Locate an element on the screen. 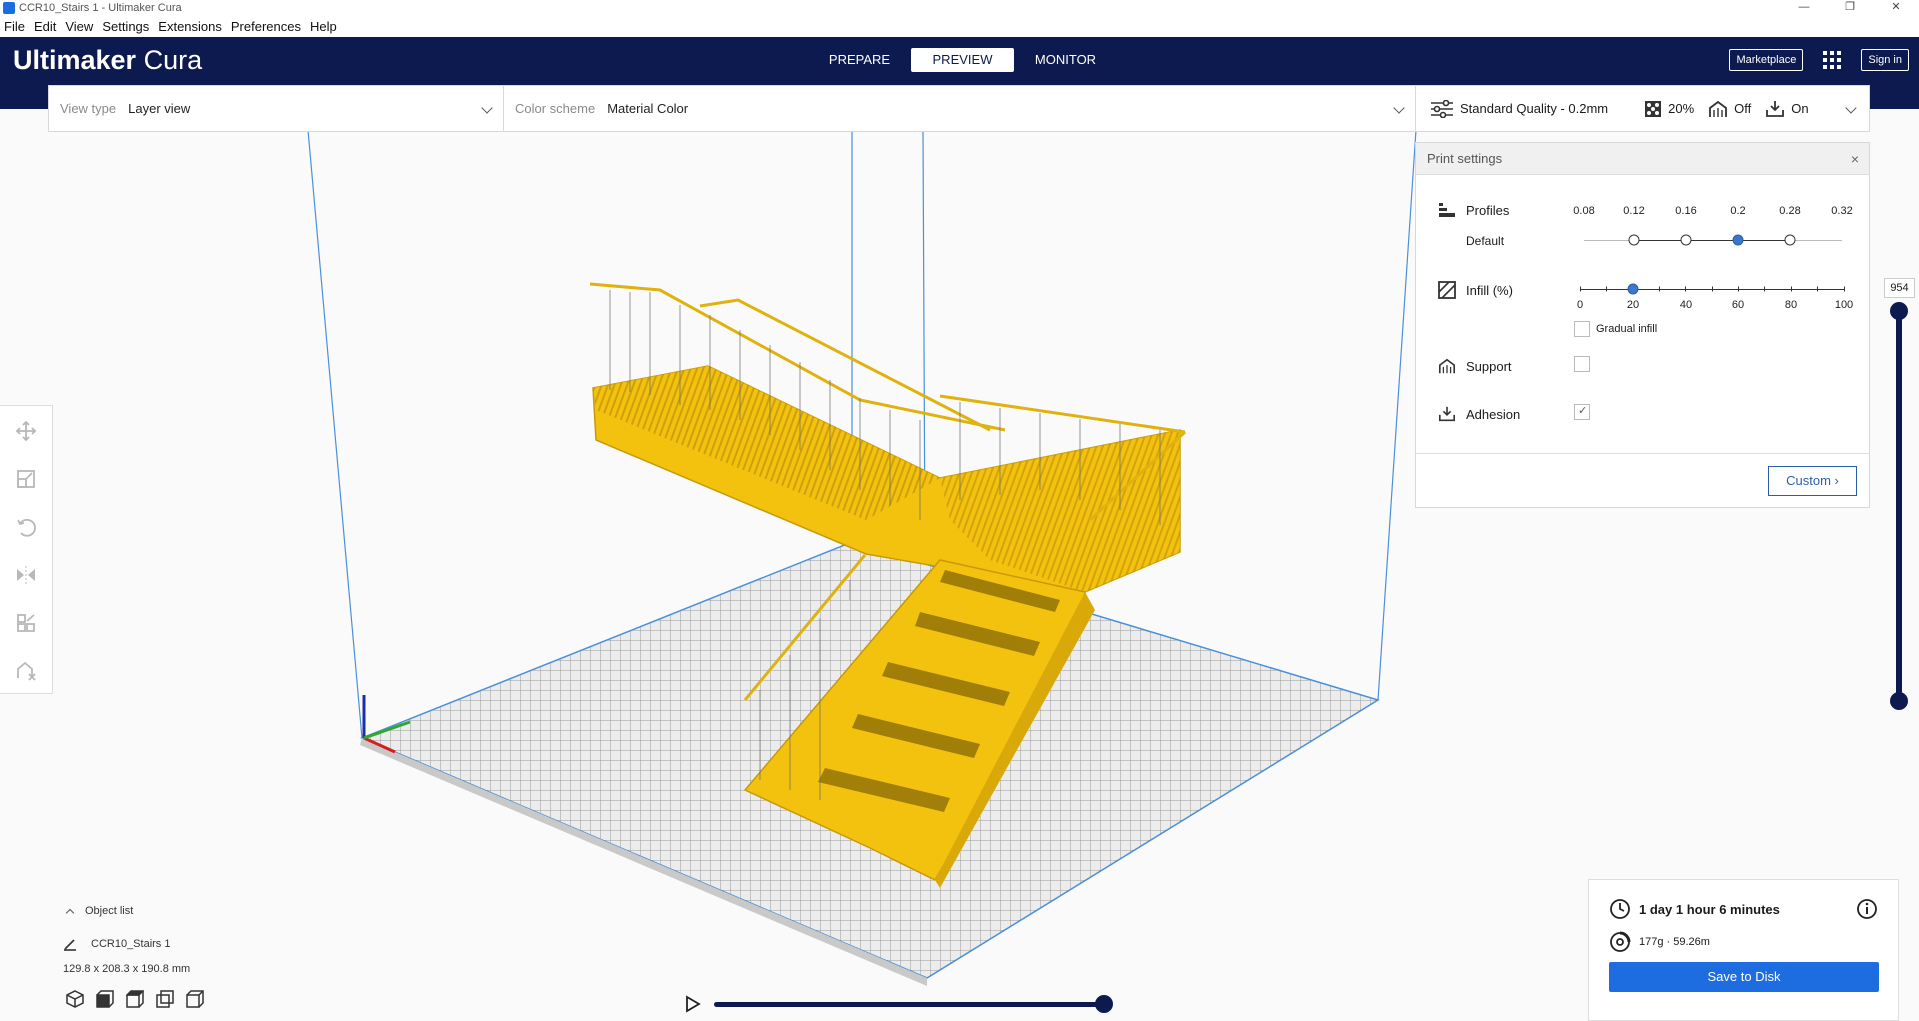 The image size is (1919, 1021). support-icon is located at coordinates (1447, 366).